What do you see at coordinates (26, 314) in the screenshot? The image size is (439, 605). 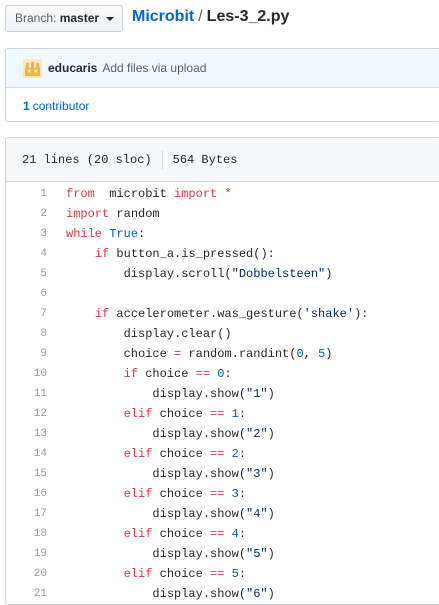 I see `line-number: 7` at bounding box center [26, 314].